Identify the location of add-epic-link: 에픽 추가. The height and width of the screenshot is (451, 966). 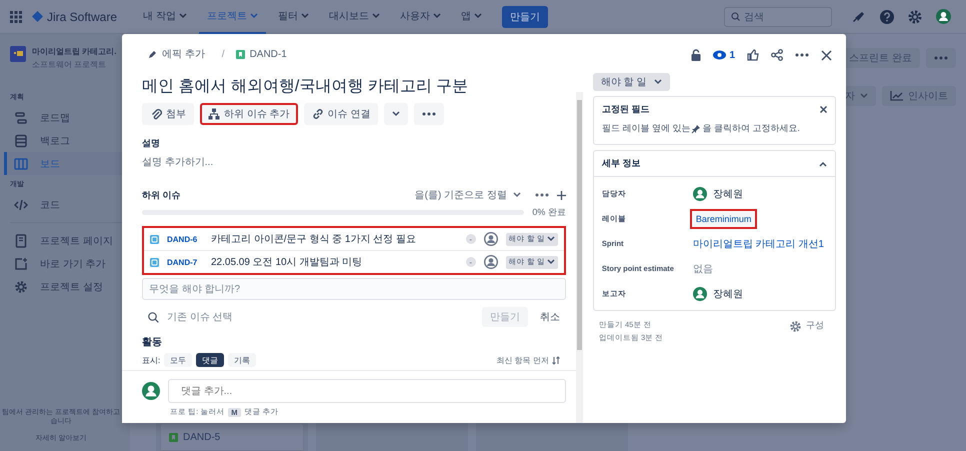
(176, 54).